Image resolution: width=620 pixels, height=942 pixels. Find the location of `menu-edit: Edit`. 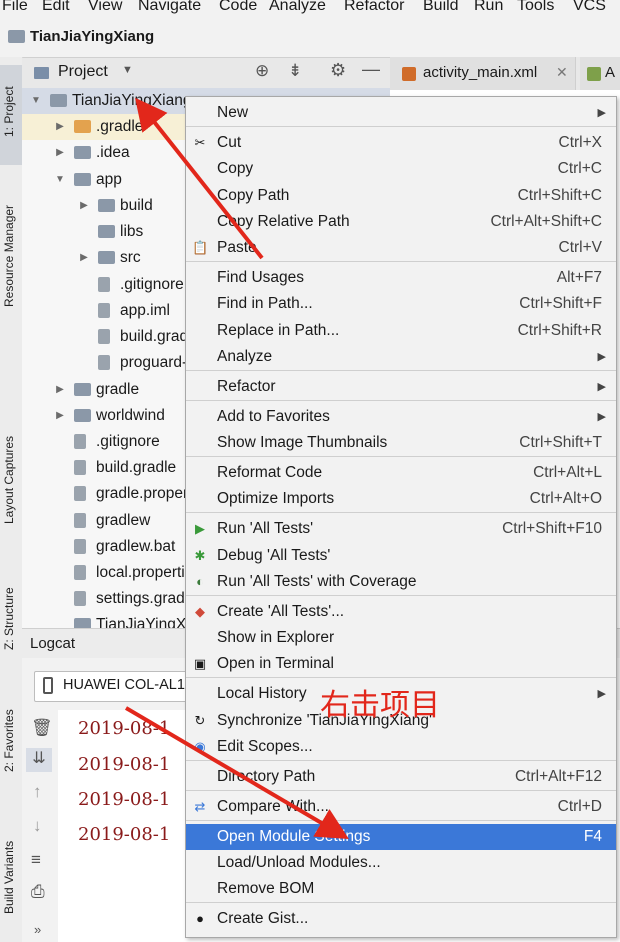

menu-edit: Edit is located at coordinates (56, 7).